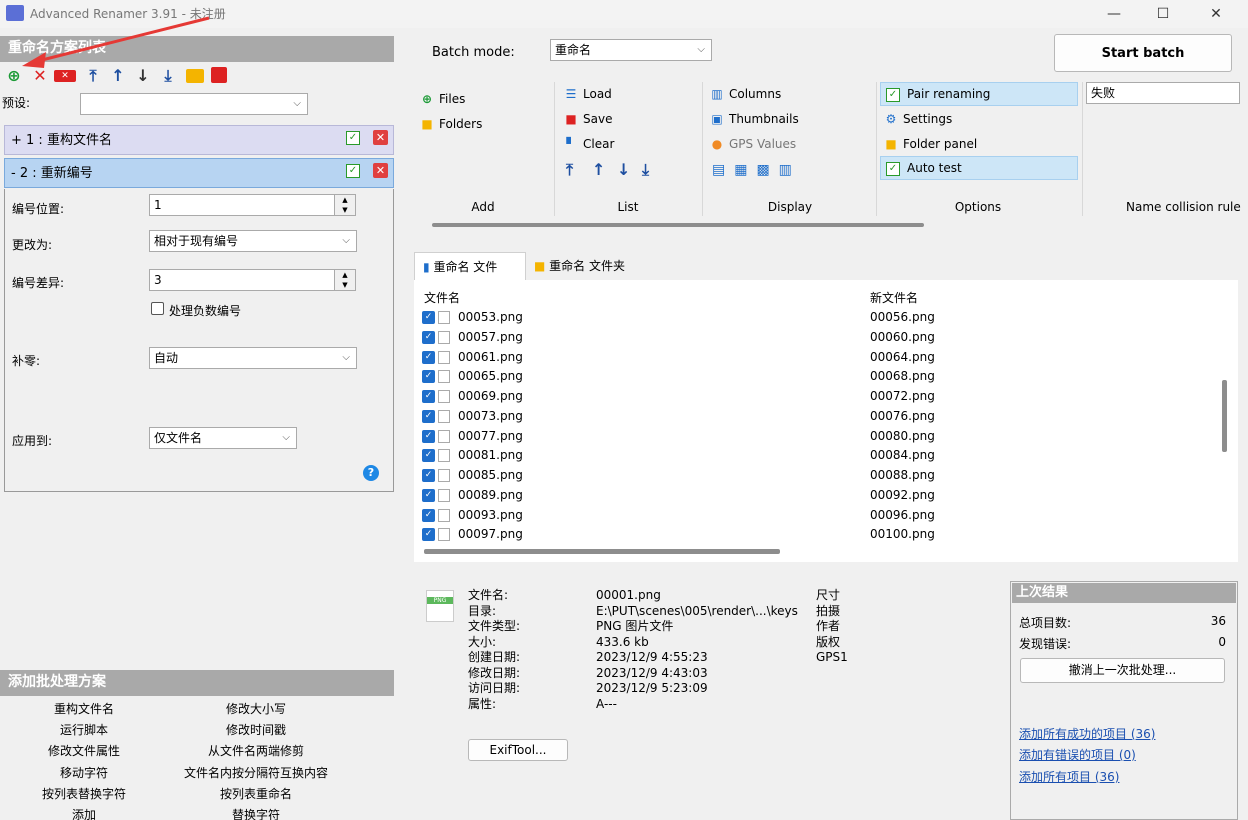 Image resolution: width=1248 pixels, height=820 pixels. I want to click on change-to-select: 相对于现有编号 ⌵, so click(253, 241).